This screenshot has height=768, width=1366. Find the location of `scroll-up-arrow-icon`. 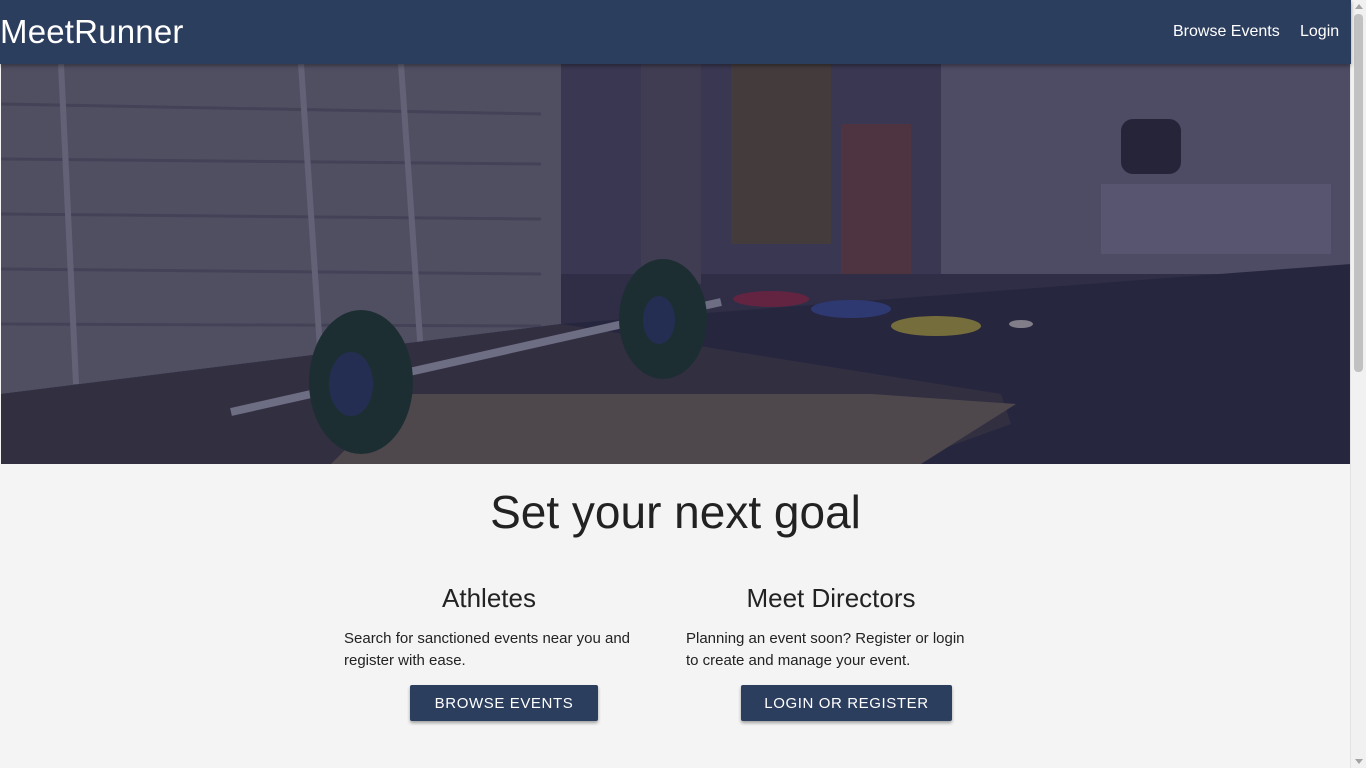

scroll-up-arrow-icon is located at coordinates (1359, 6).